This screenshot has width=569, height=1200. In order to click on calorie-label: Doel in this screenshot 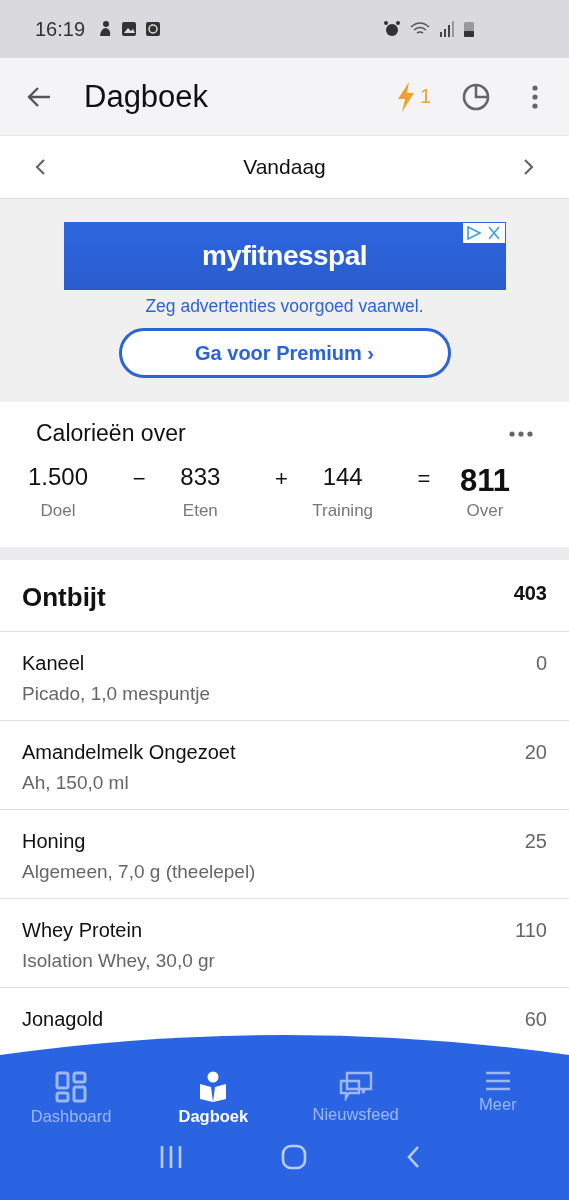, I will do `click(58, 511)`.